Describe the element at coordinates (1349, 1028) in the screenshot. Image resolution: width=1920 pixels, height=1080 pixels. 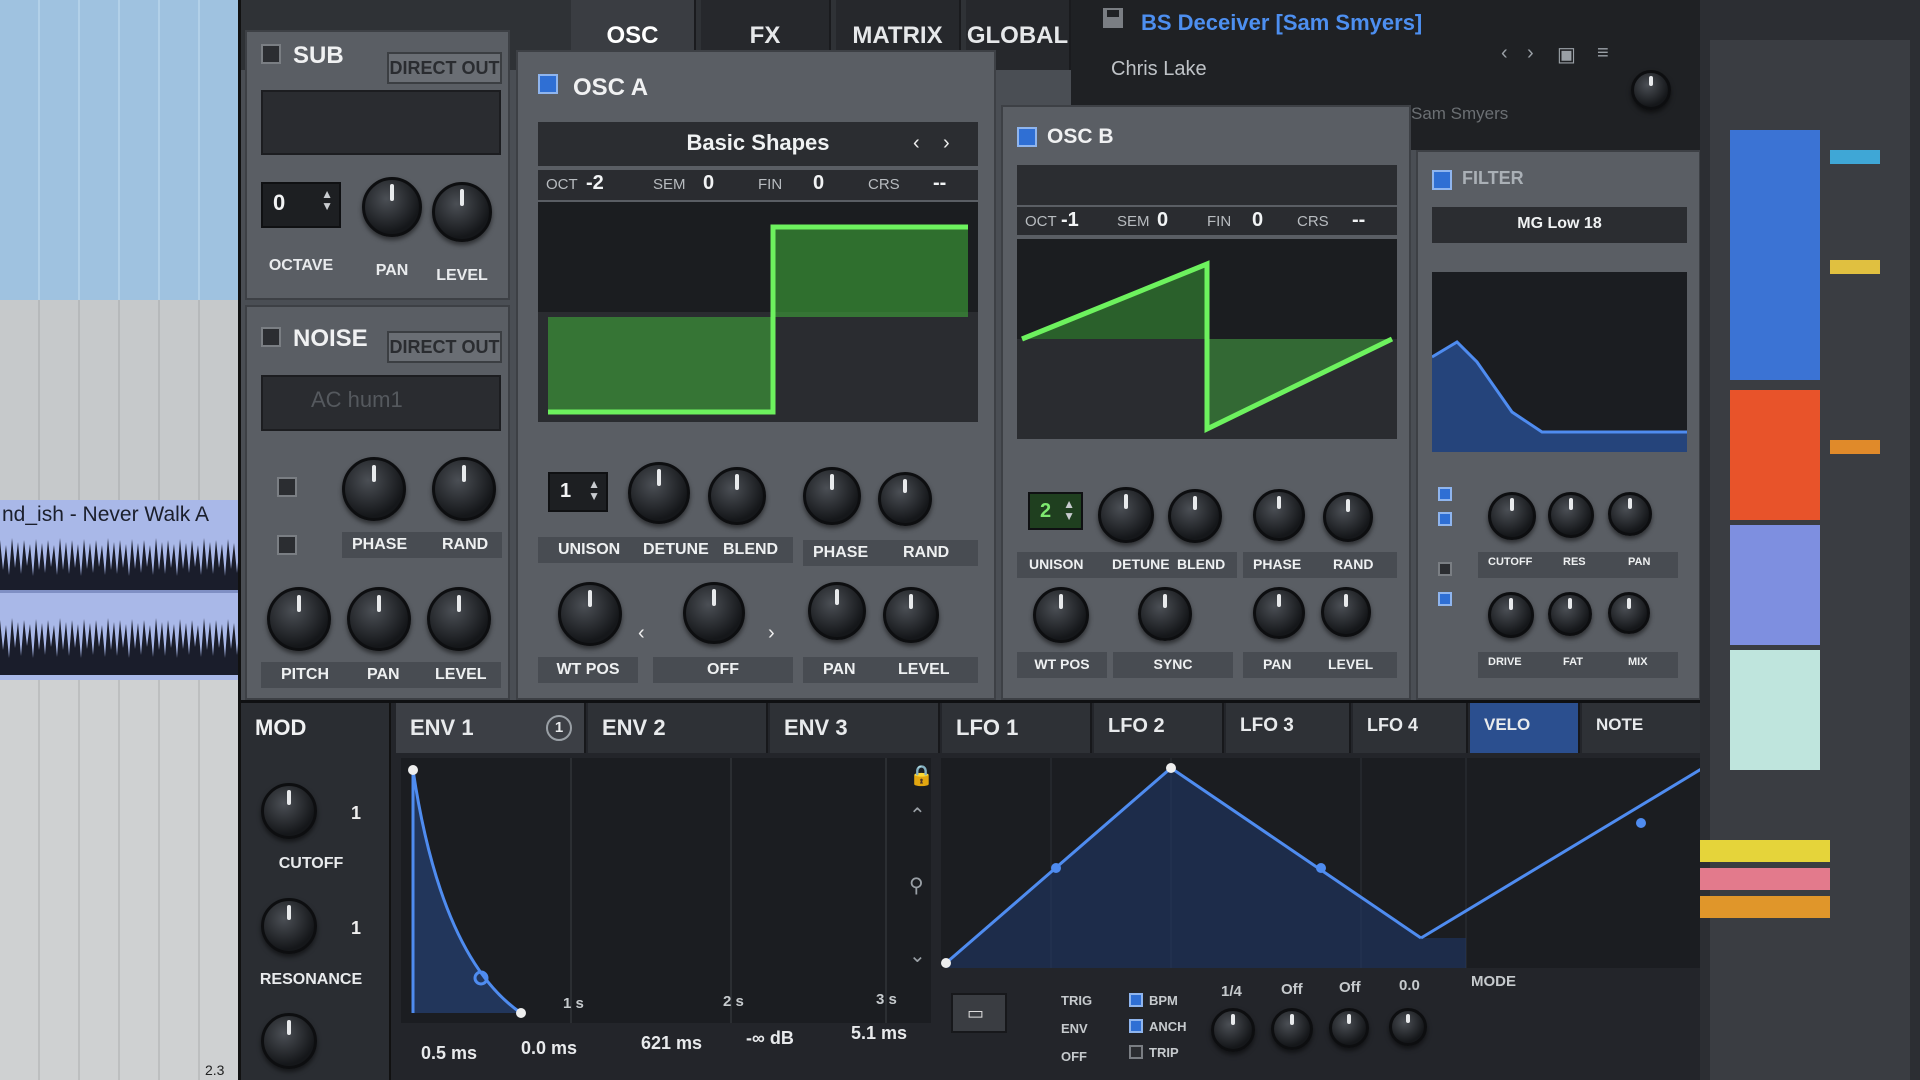
I see `lfo-delay-knob` at that location.